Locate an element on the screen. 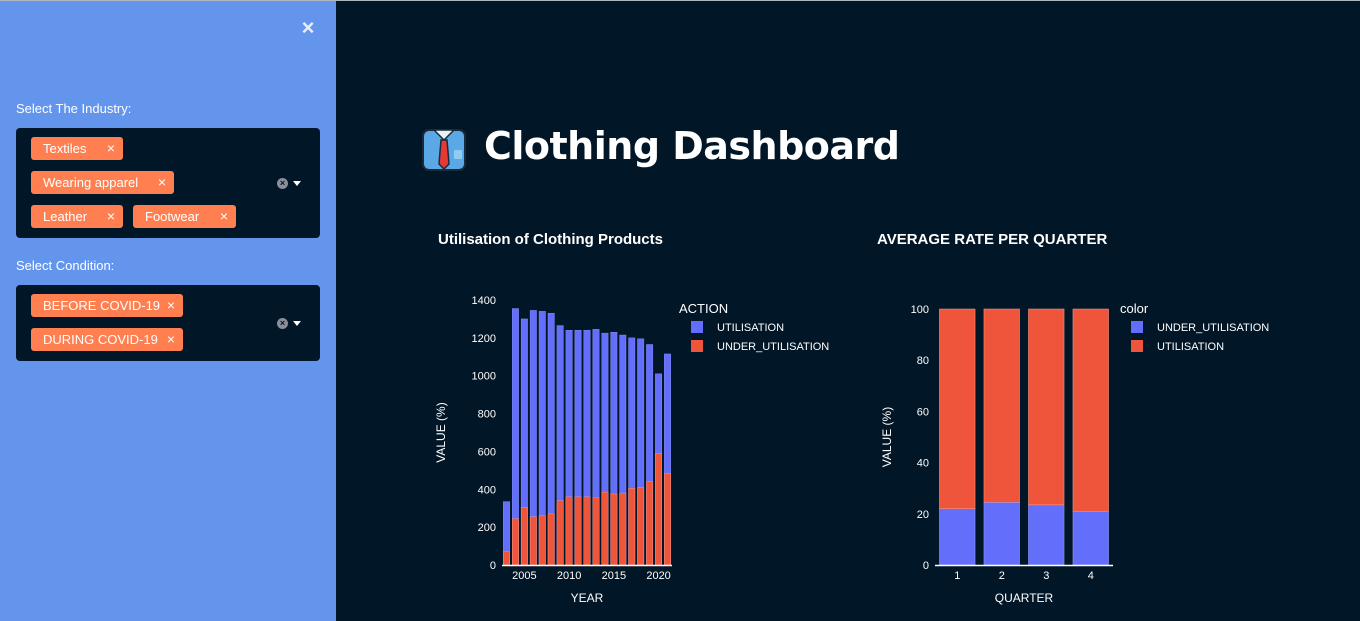  legend-title: color is located at coordinates (1134, 308).